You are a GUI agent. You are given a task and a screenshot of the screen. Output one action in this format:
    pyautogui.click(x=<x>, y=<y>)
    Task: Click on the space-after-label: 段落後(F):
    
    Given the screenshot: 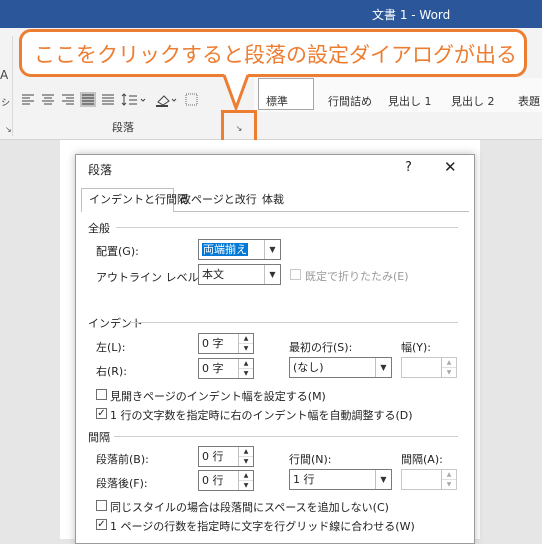 What is the action you would take?
    pyautogui.click(x=122, y=483)
    